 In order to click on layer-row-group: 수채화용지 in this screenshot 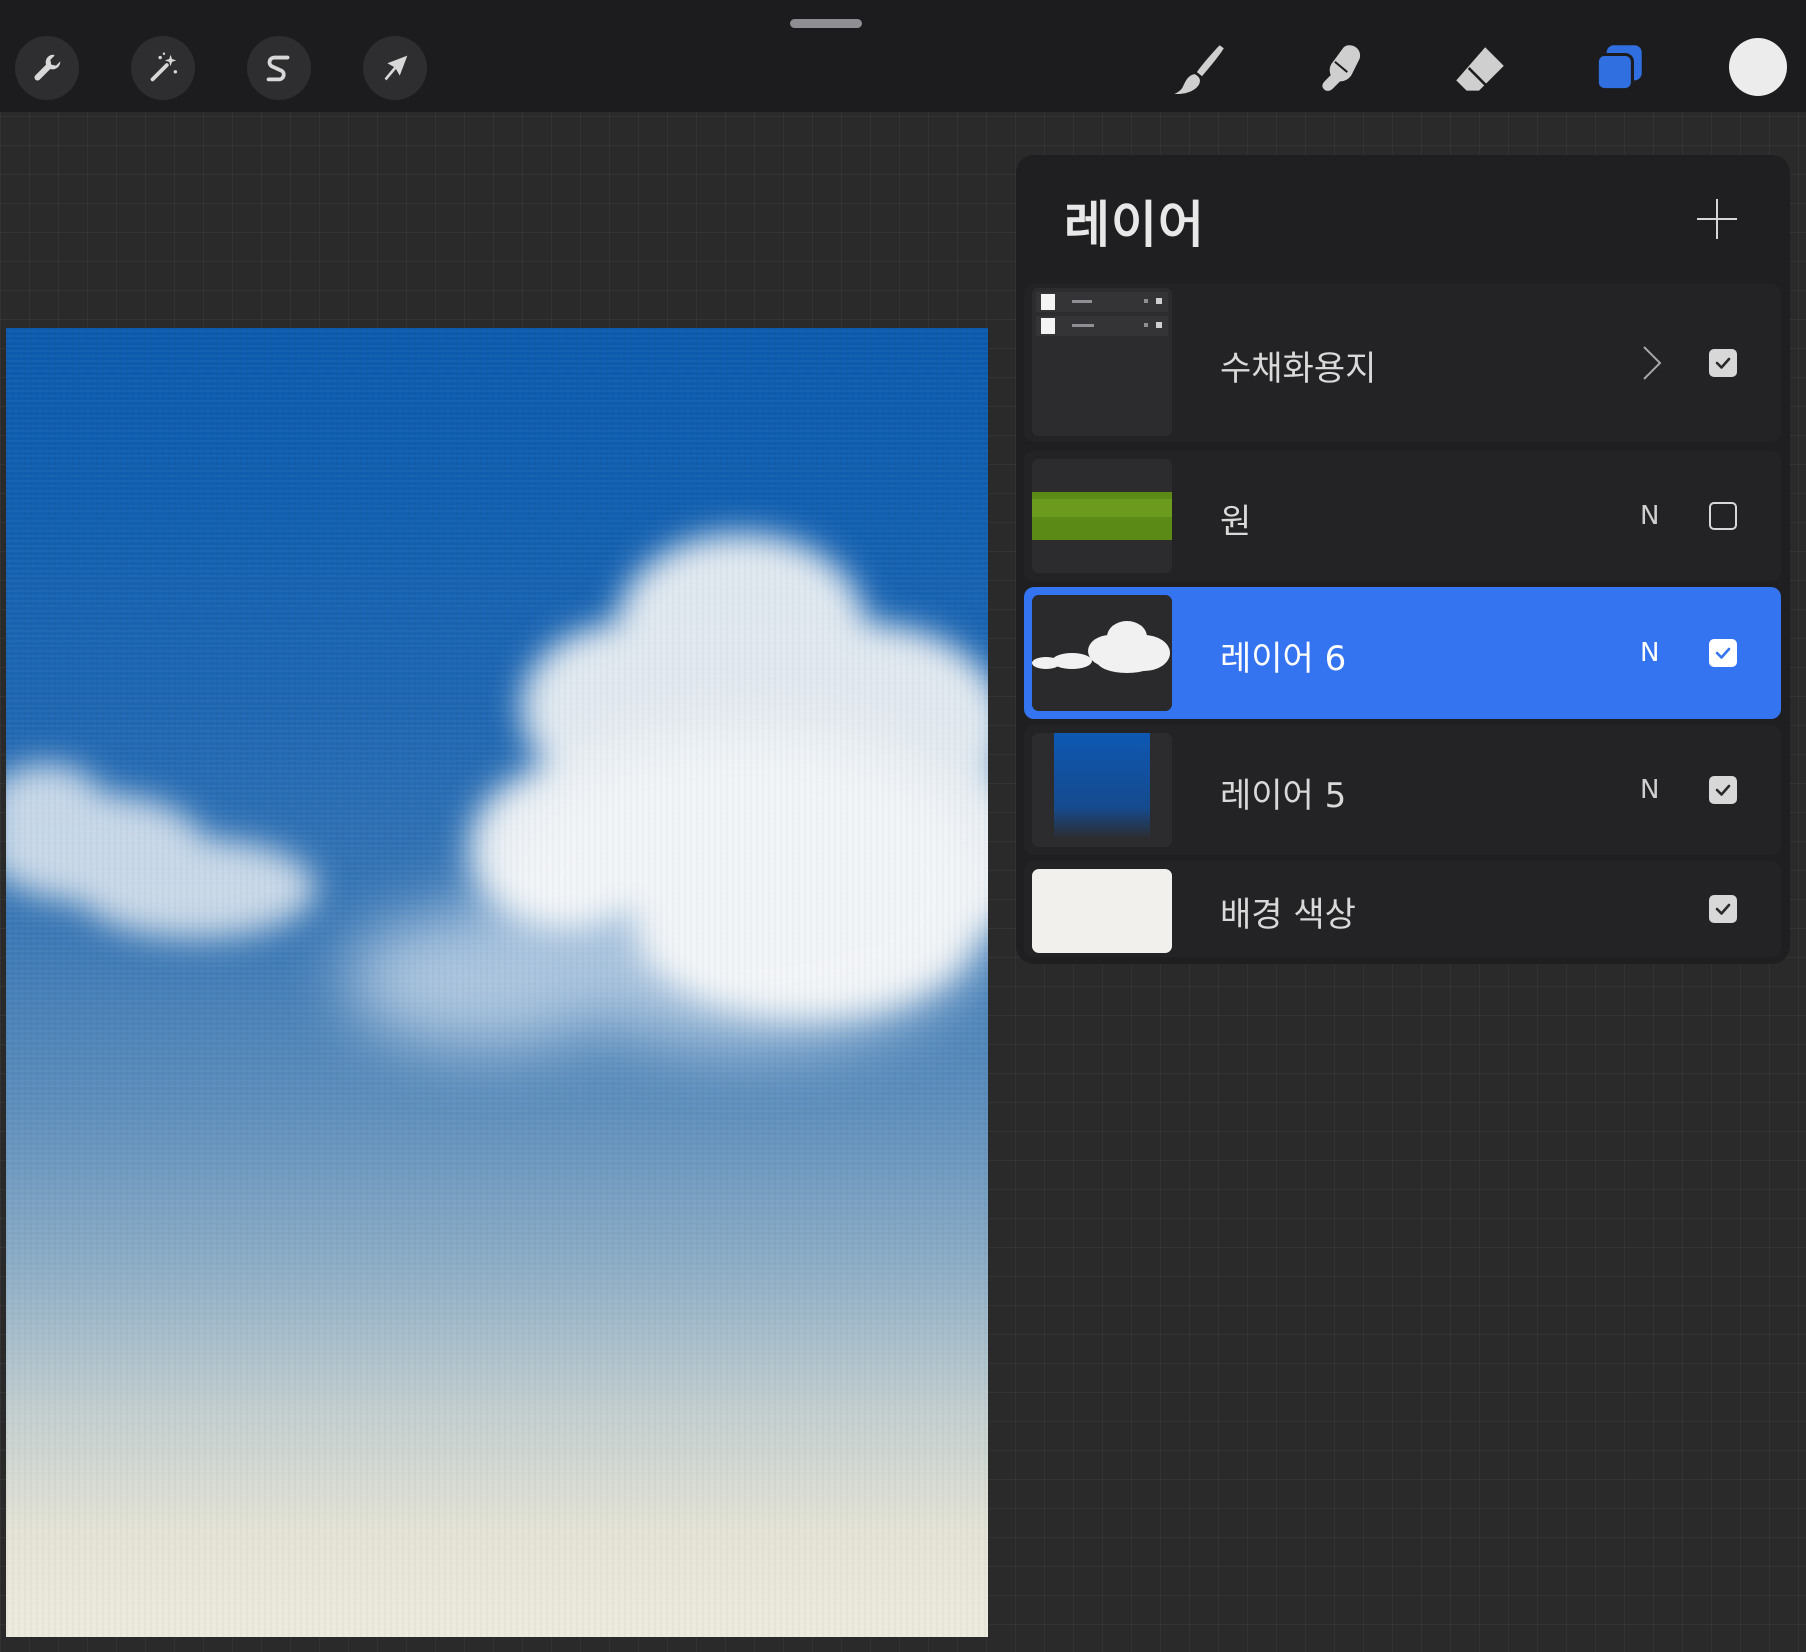, I will do `click(1402, 363)`.